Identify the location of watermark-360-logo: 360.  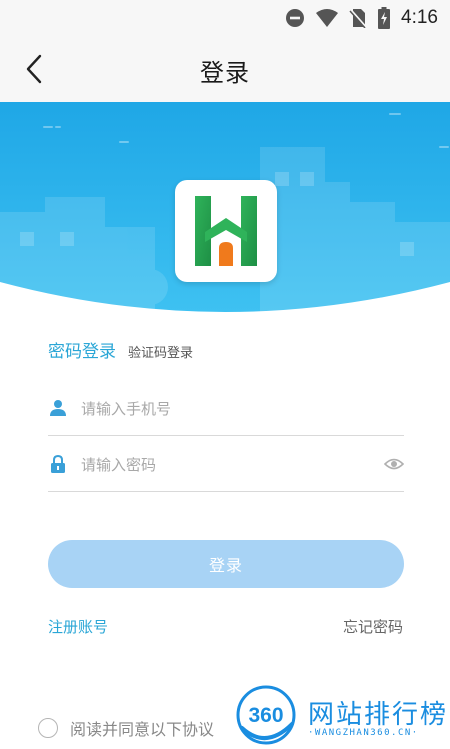
(266, 715).